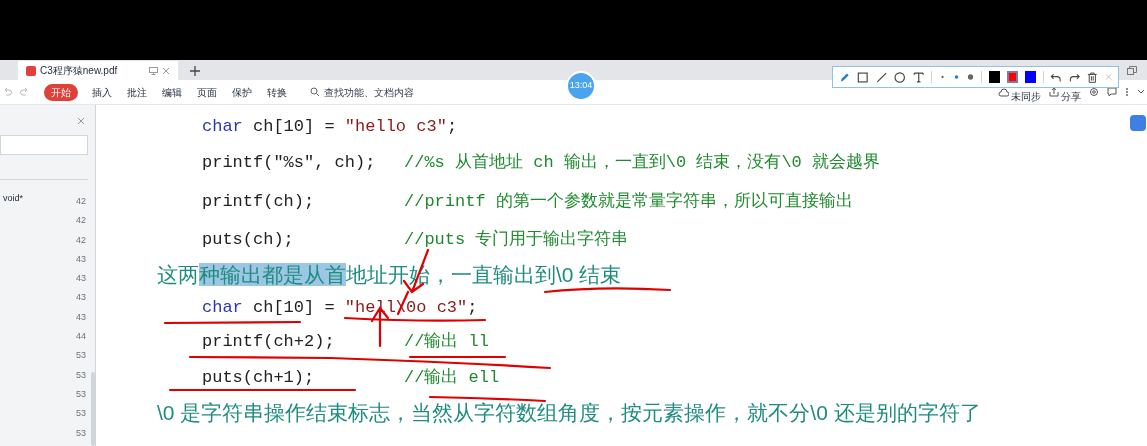  What do you see at coordinates (863, 77) in the screenshot?
I see `rectangle-icon` at bounding box center [863, 77].